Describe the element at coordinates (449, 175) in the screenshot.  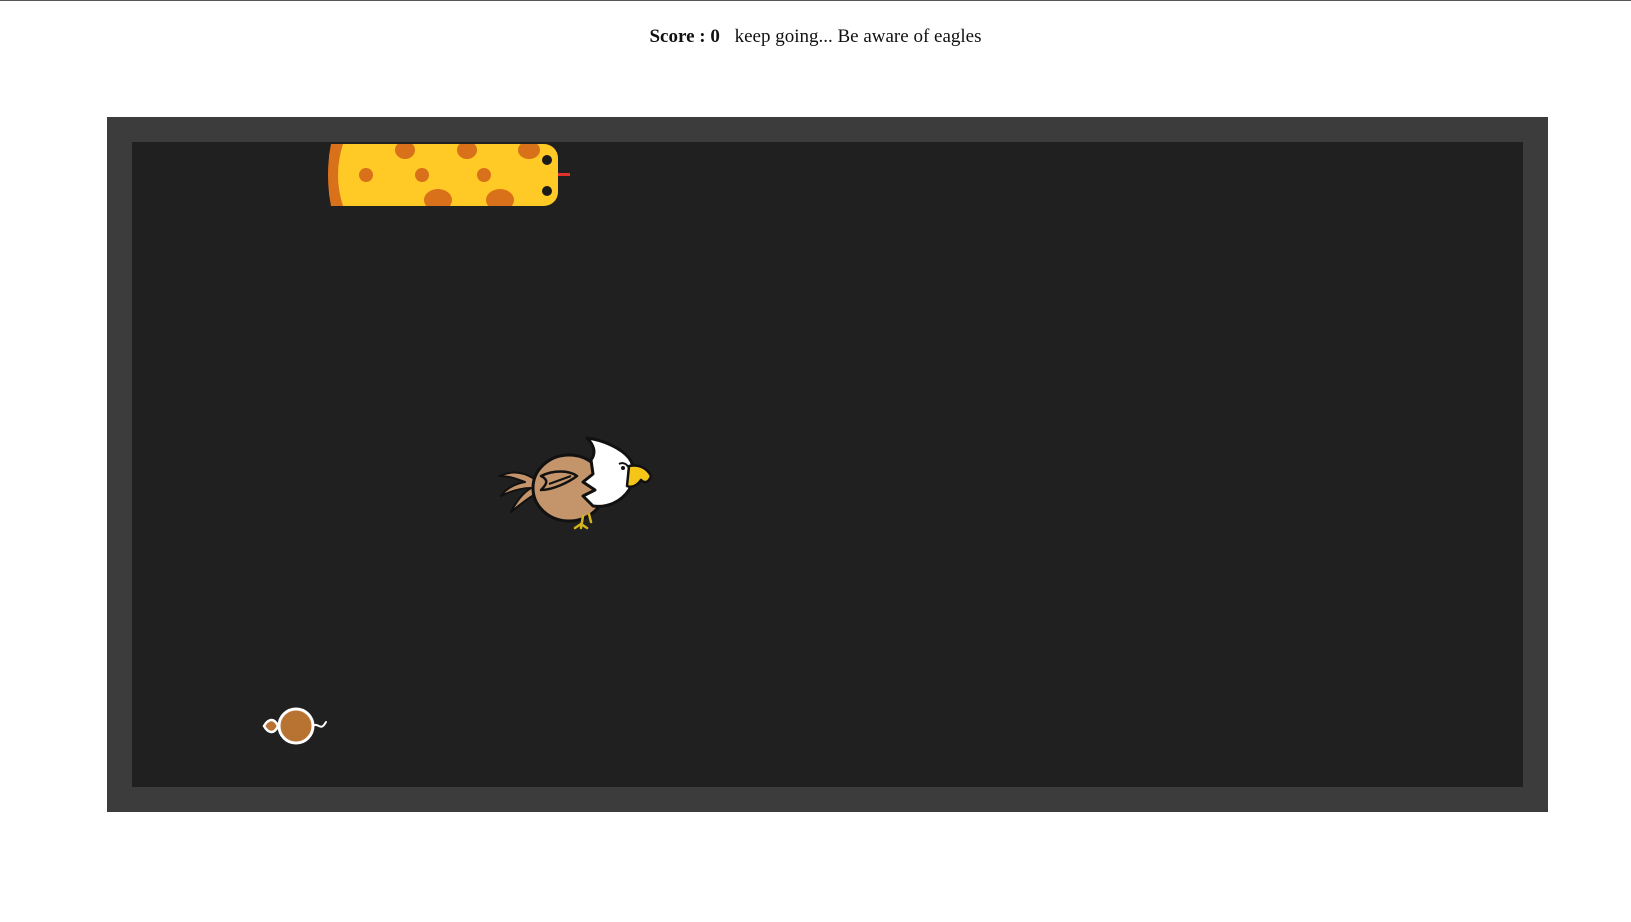
I see `snake-icon` at that location.